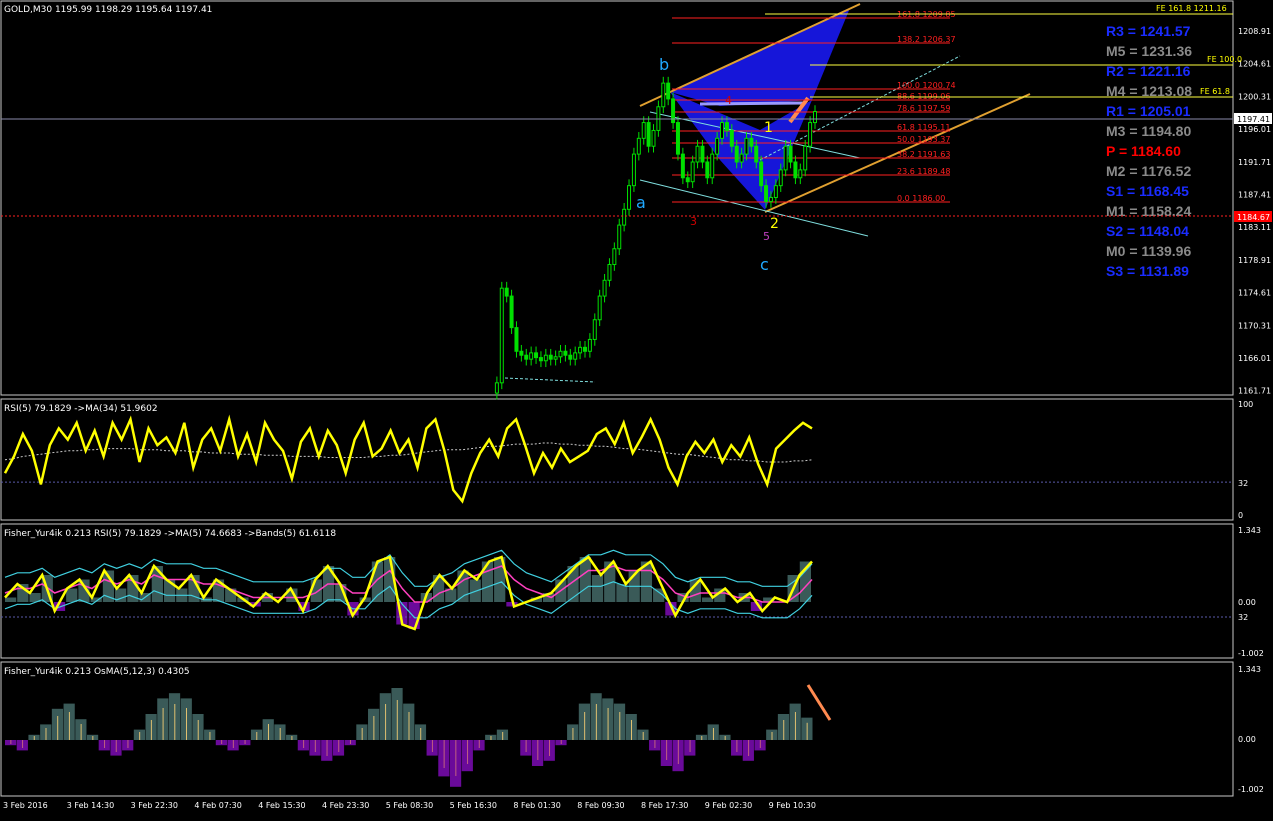 The height and width of the screenshot is (821, 1273). I want to click on price-axis-tick: 1166.01, so click(1254, 358).